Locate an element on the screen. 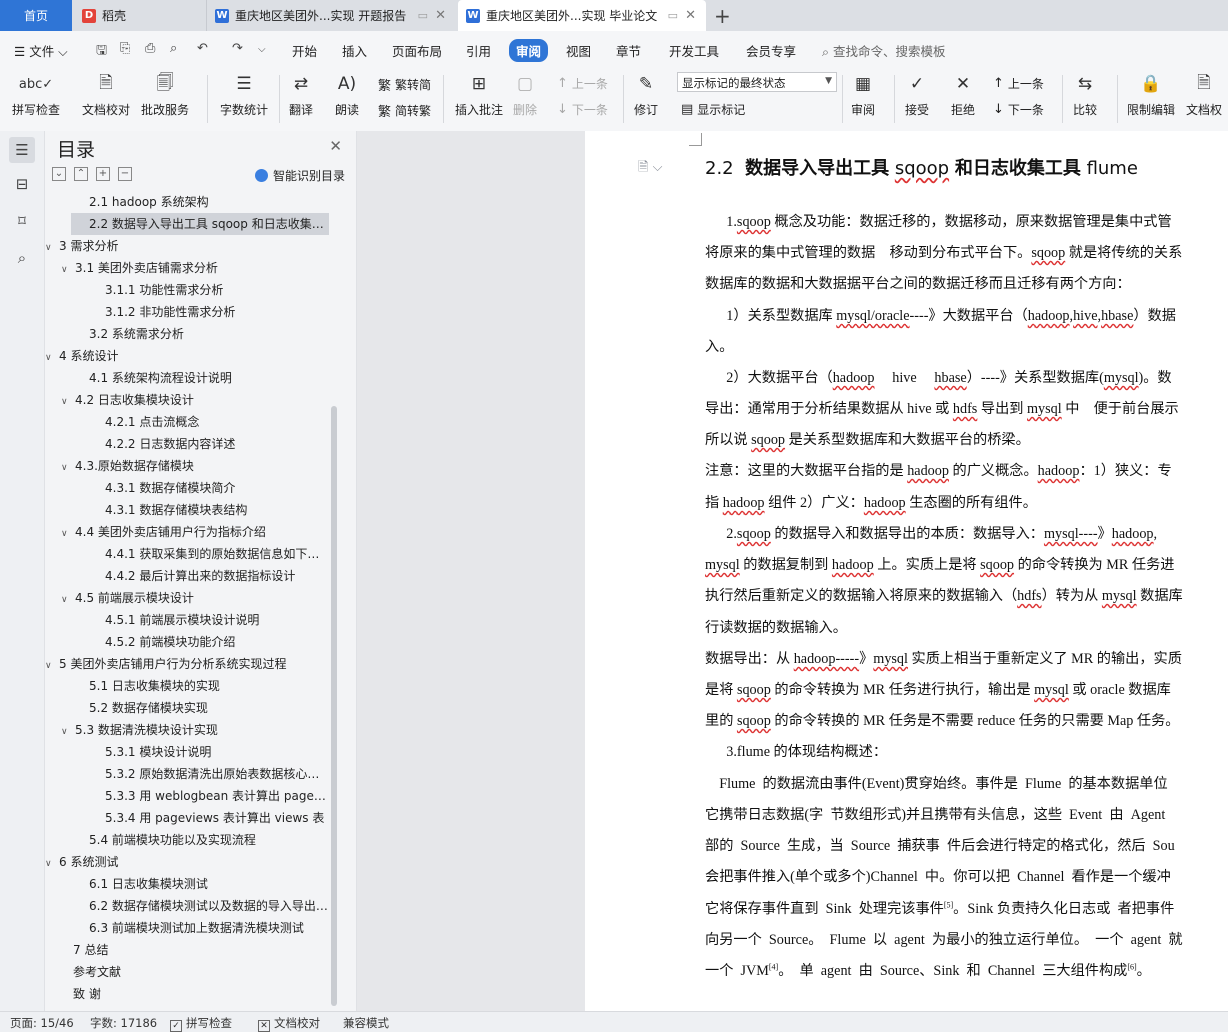 This screenshot has height=1032, width=1228. menu-view: 视图 is located at coordinates (578, 50).